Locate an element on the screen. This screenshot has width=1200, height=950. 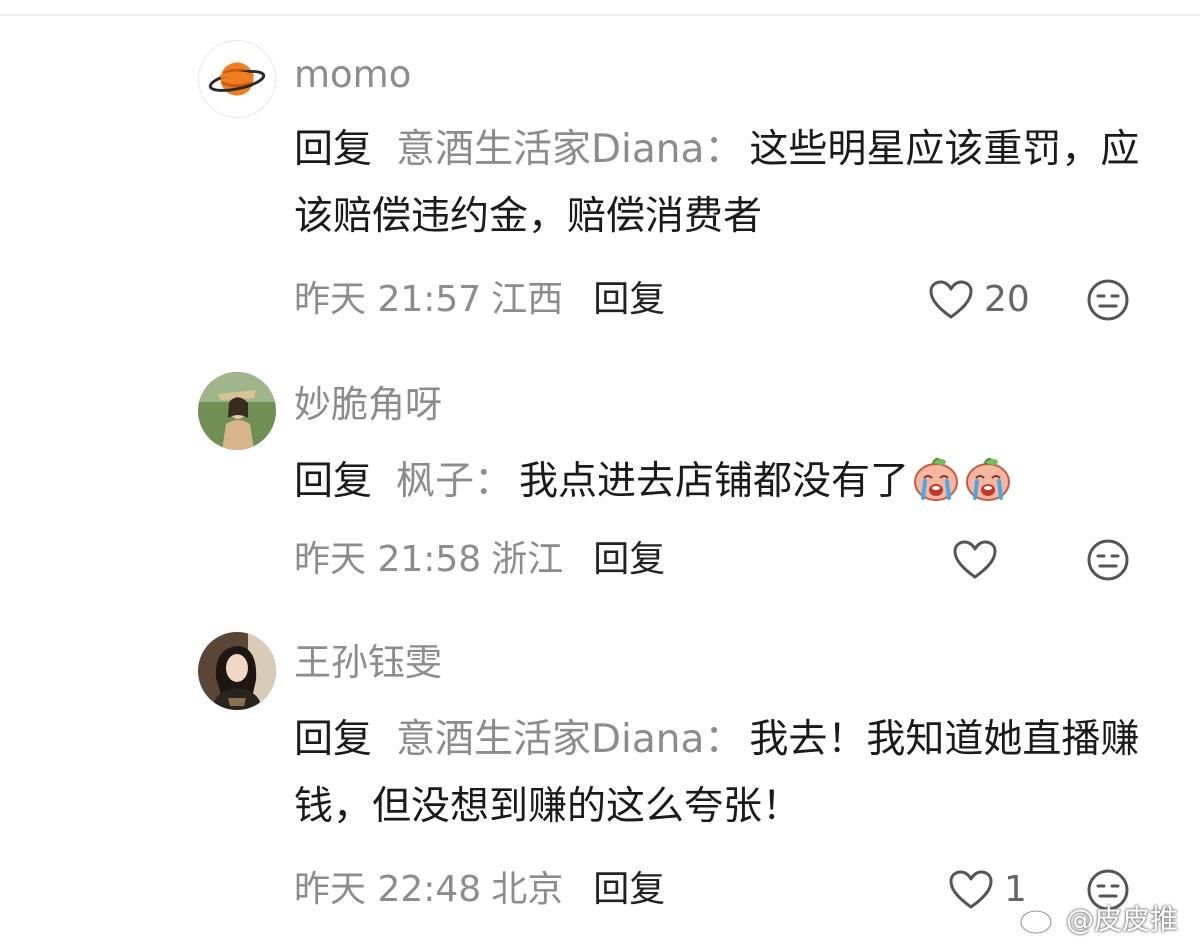
username: 王孙钰雯 is located at coordinates (368, 662).